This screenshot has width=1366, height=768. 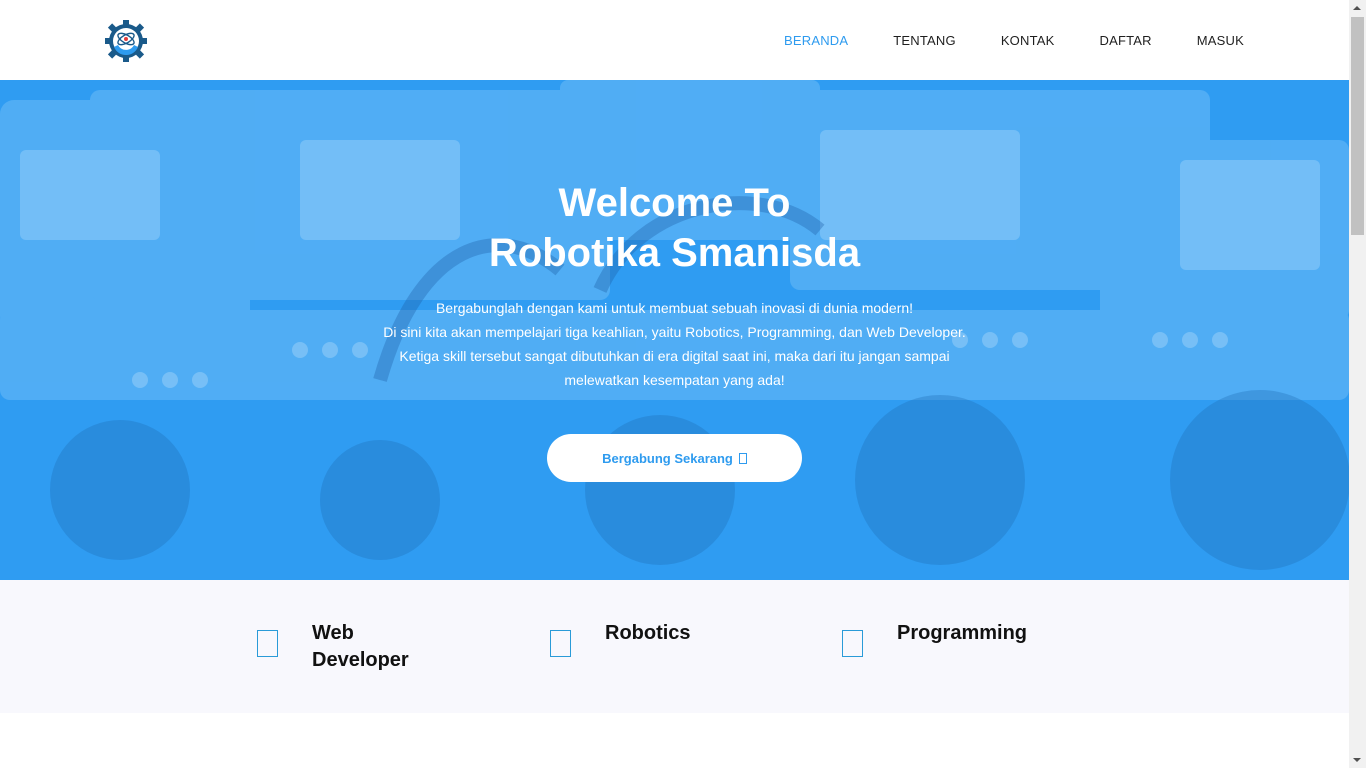 I want to click on join-now-button-label: Bergabung Sekarang, so click(x=667, y=458).